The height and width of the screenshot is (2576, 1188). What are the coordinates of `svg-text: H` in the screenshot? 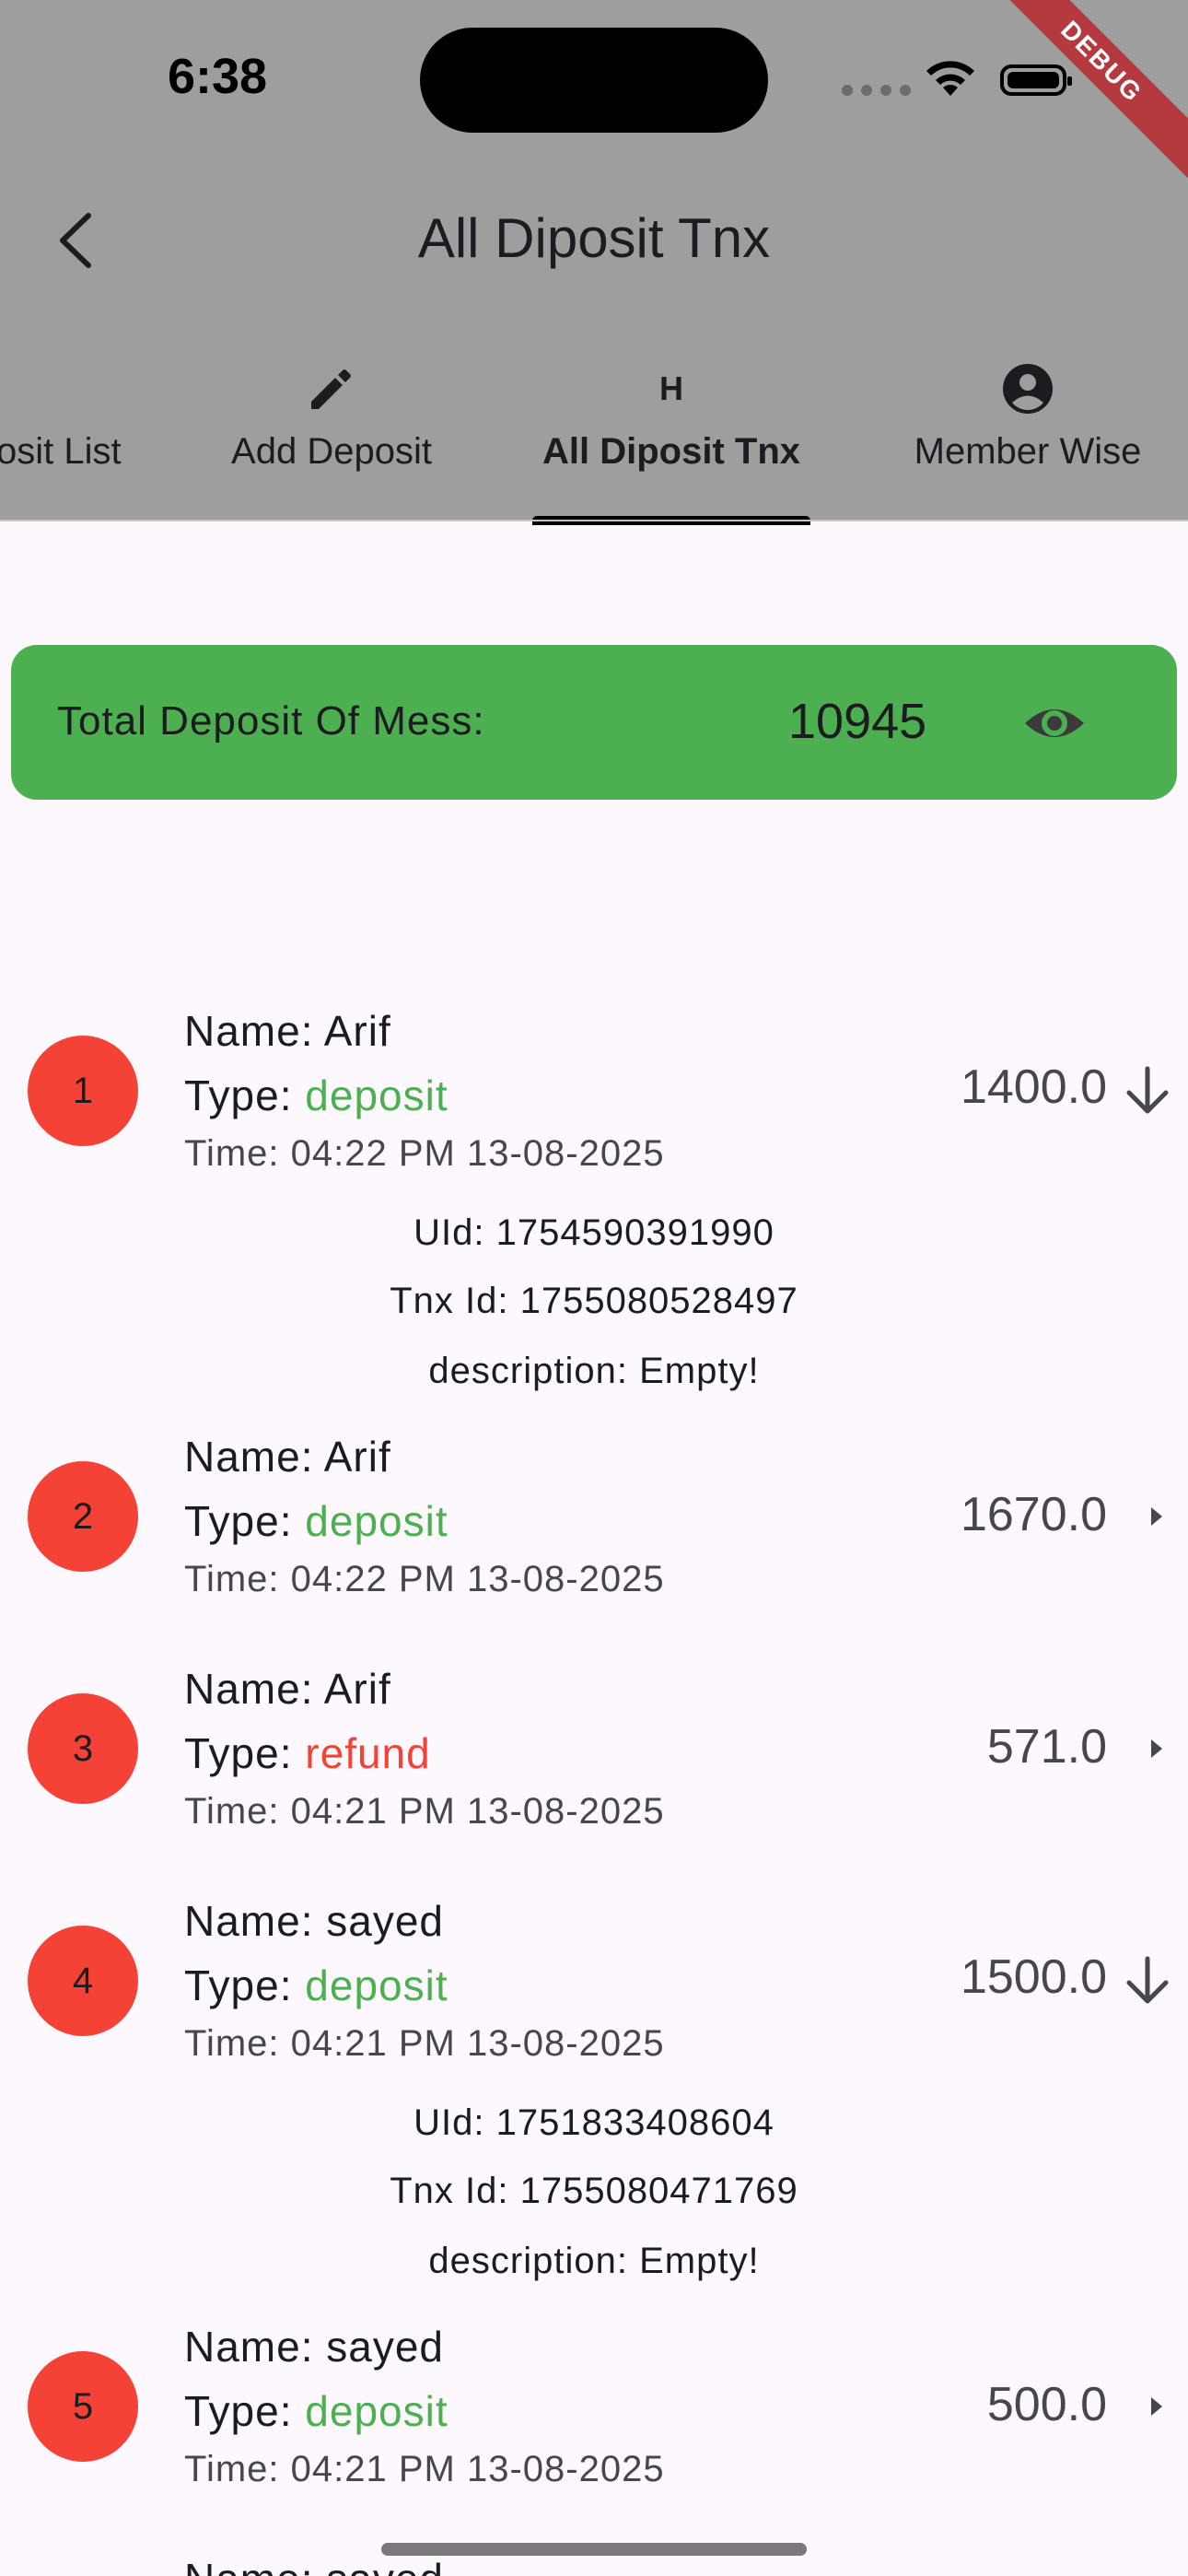 It's located at (671, 388).